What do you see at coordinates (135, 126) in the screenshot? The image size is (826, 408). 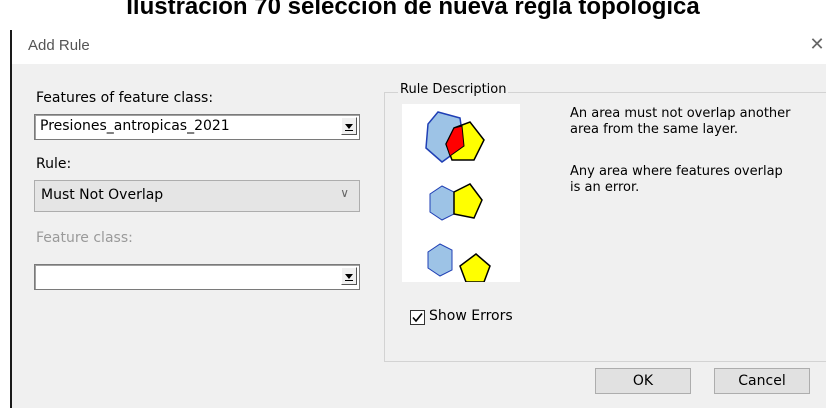 I see `features-value: Presiones_antropicas_2021` at bounding box center [135, 126].